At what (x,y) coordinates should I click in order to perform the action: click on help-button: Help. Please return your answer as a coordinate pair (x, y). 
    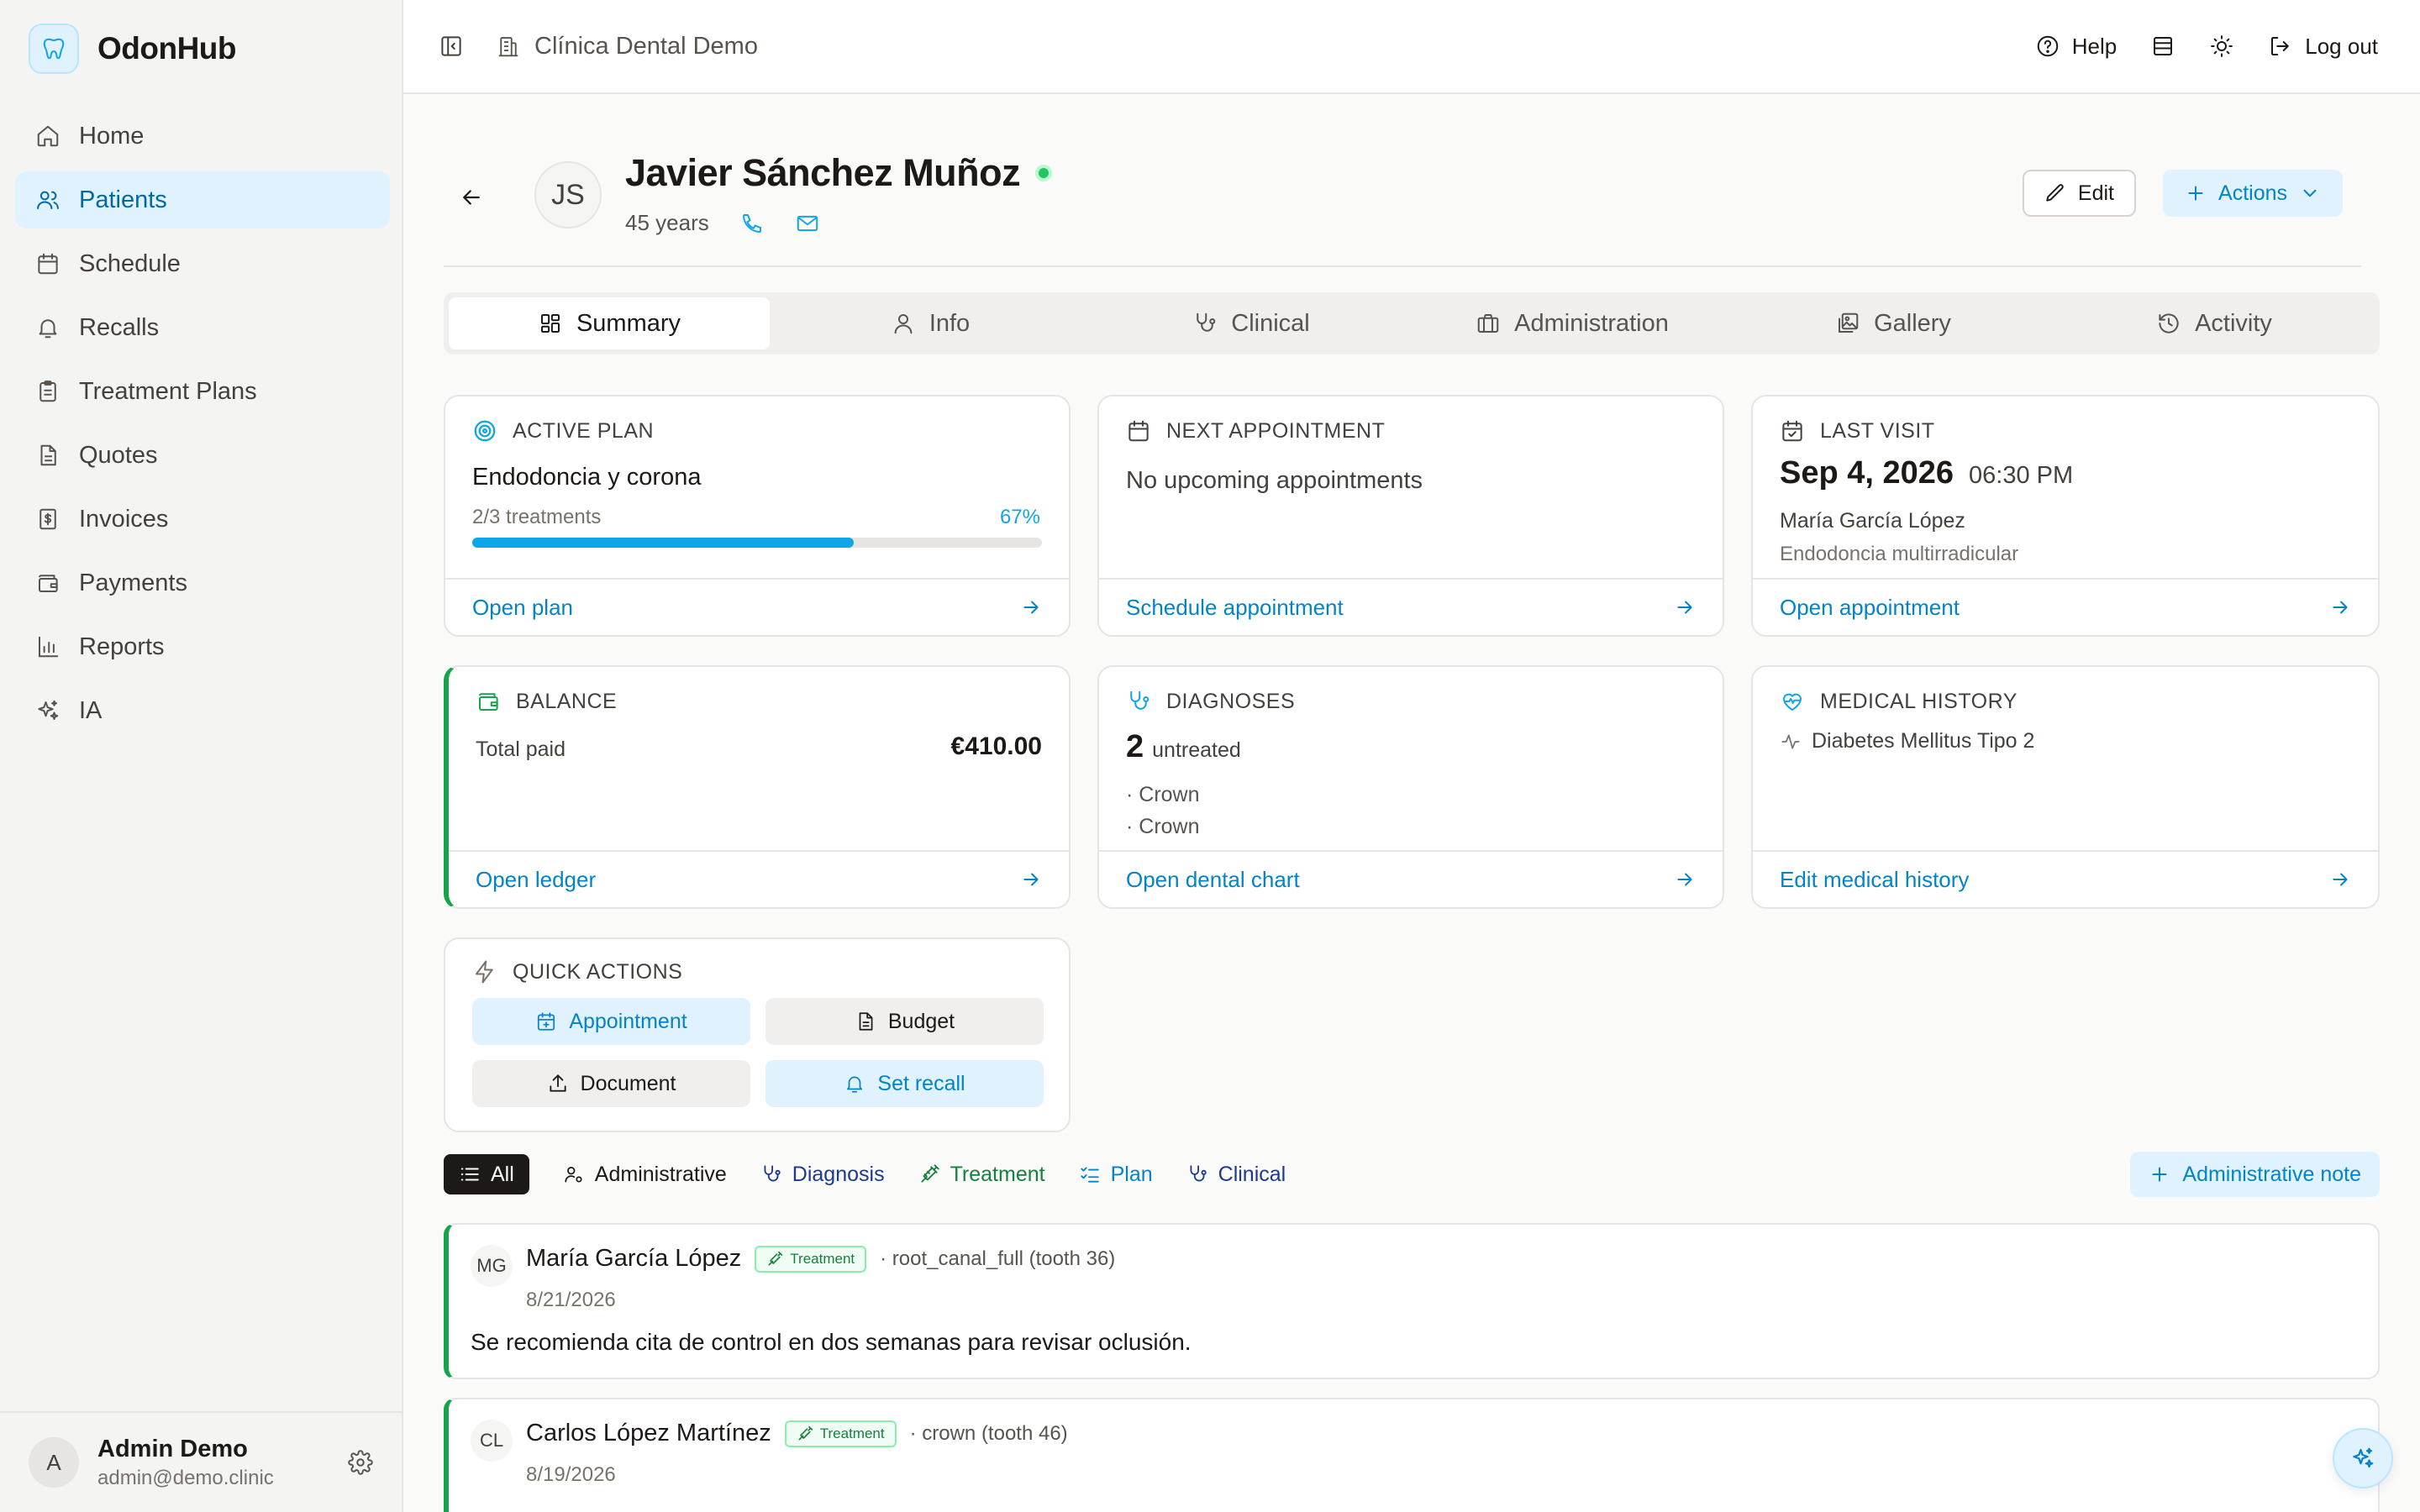
    Looking at the image, I should click on (2076, 47).